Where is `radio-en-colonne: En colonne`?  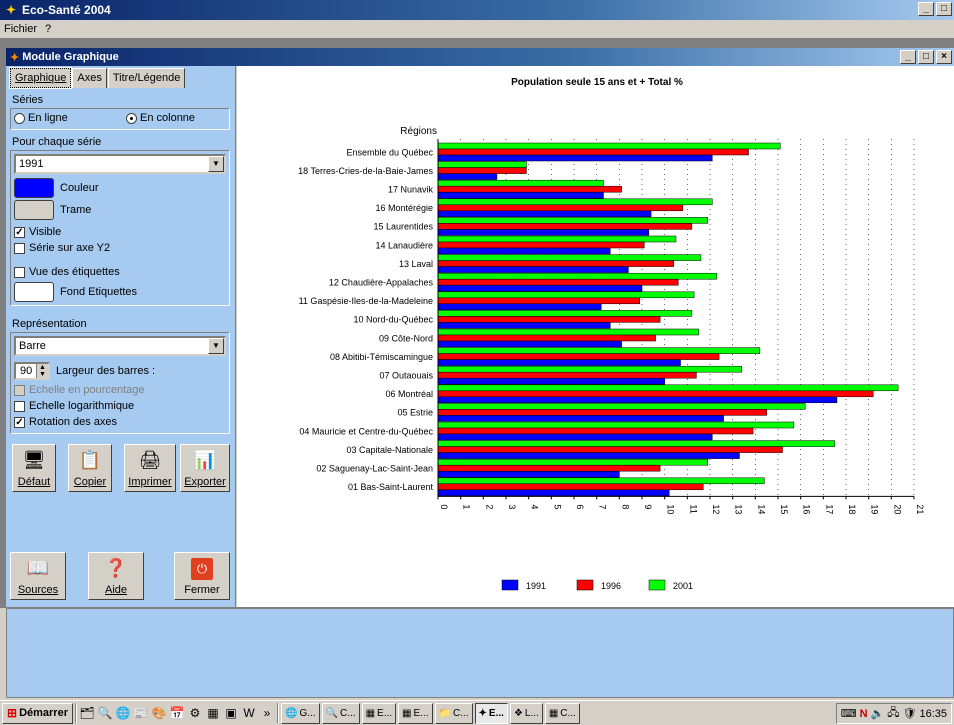 radio-en-colonne: En colonne is located at coordinates (160, 118).